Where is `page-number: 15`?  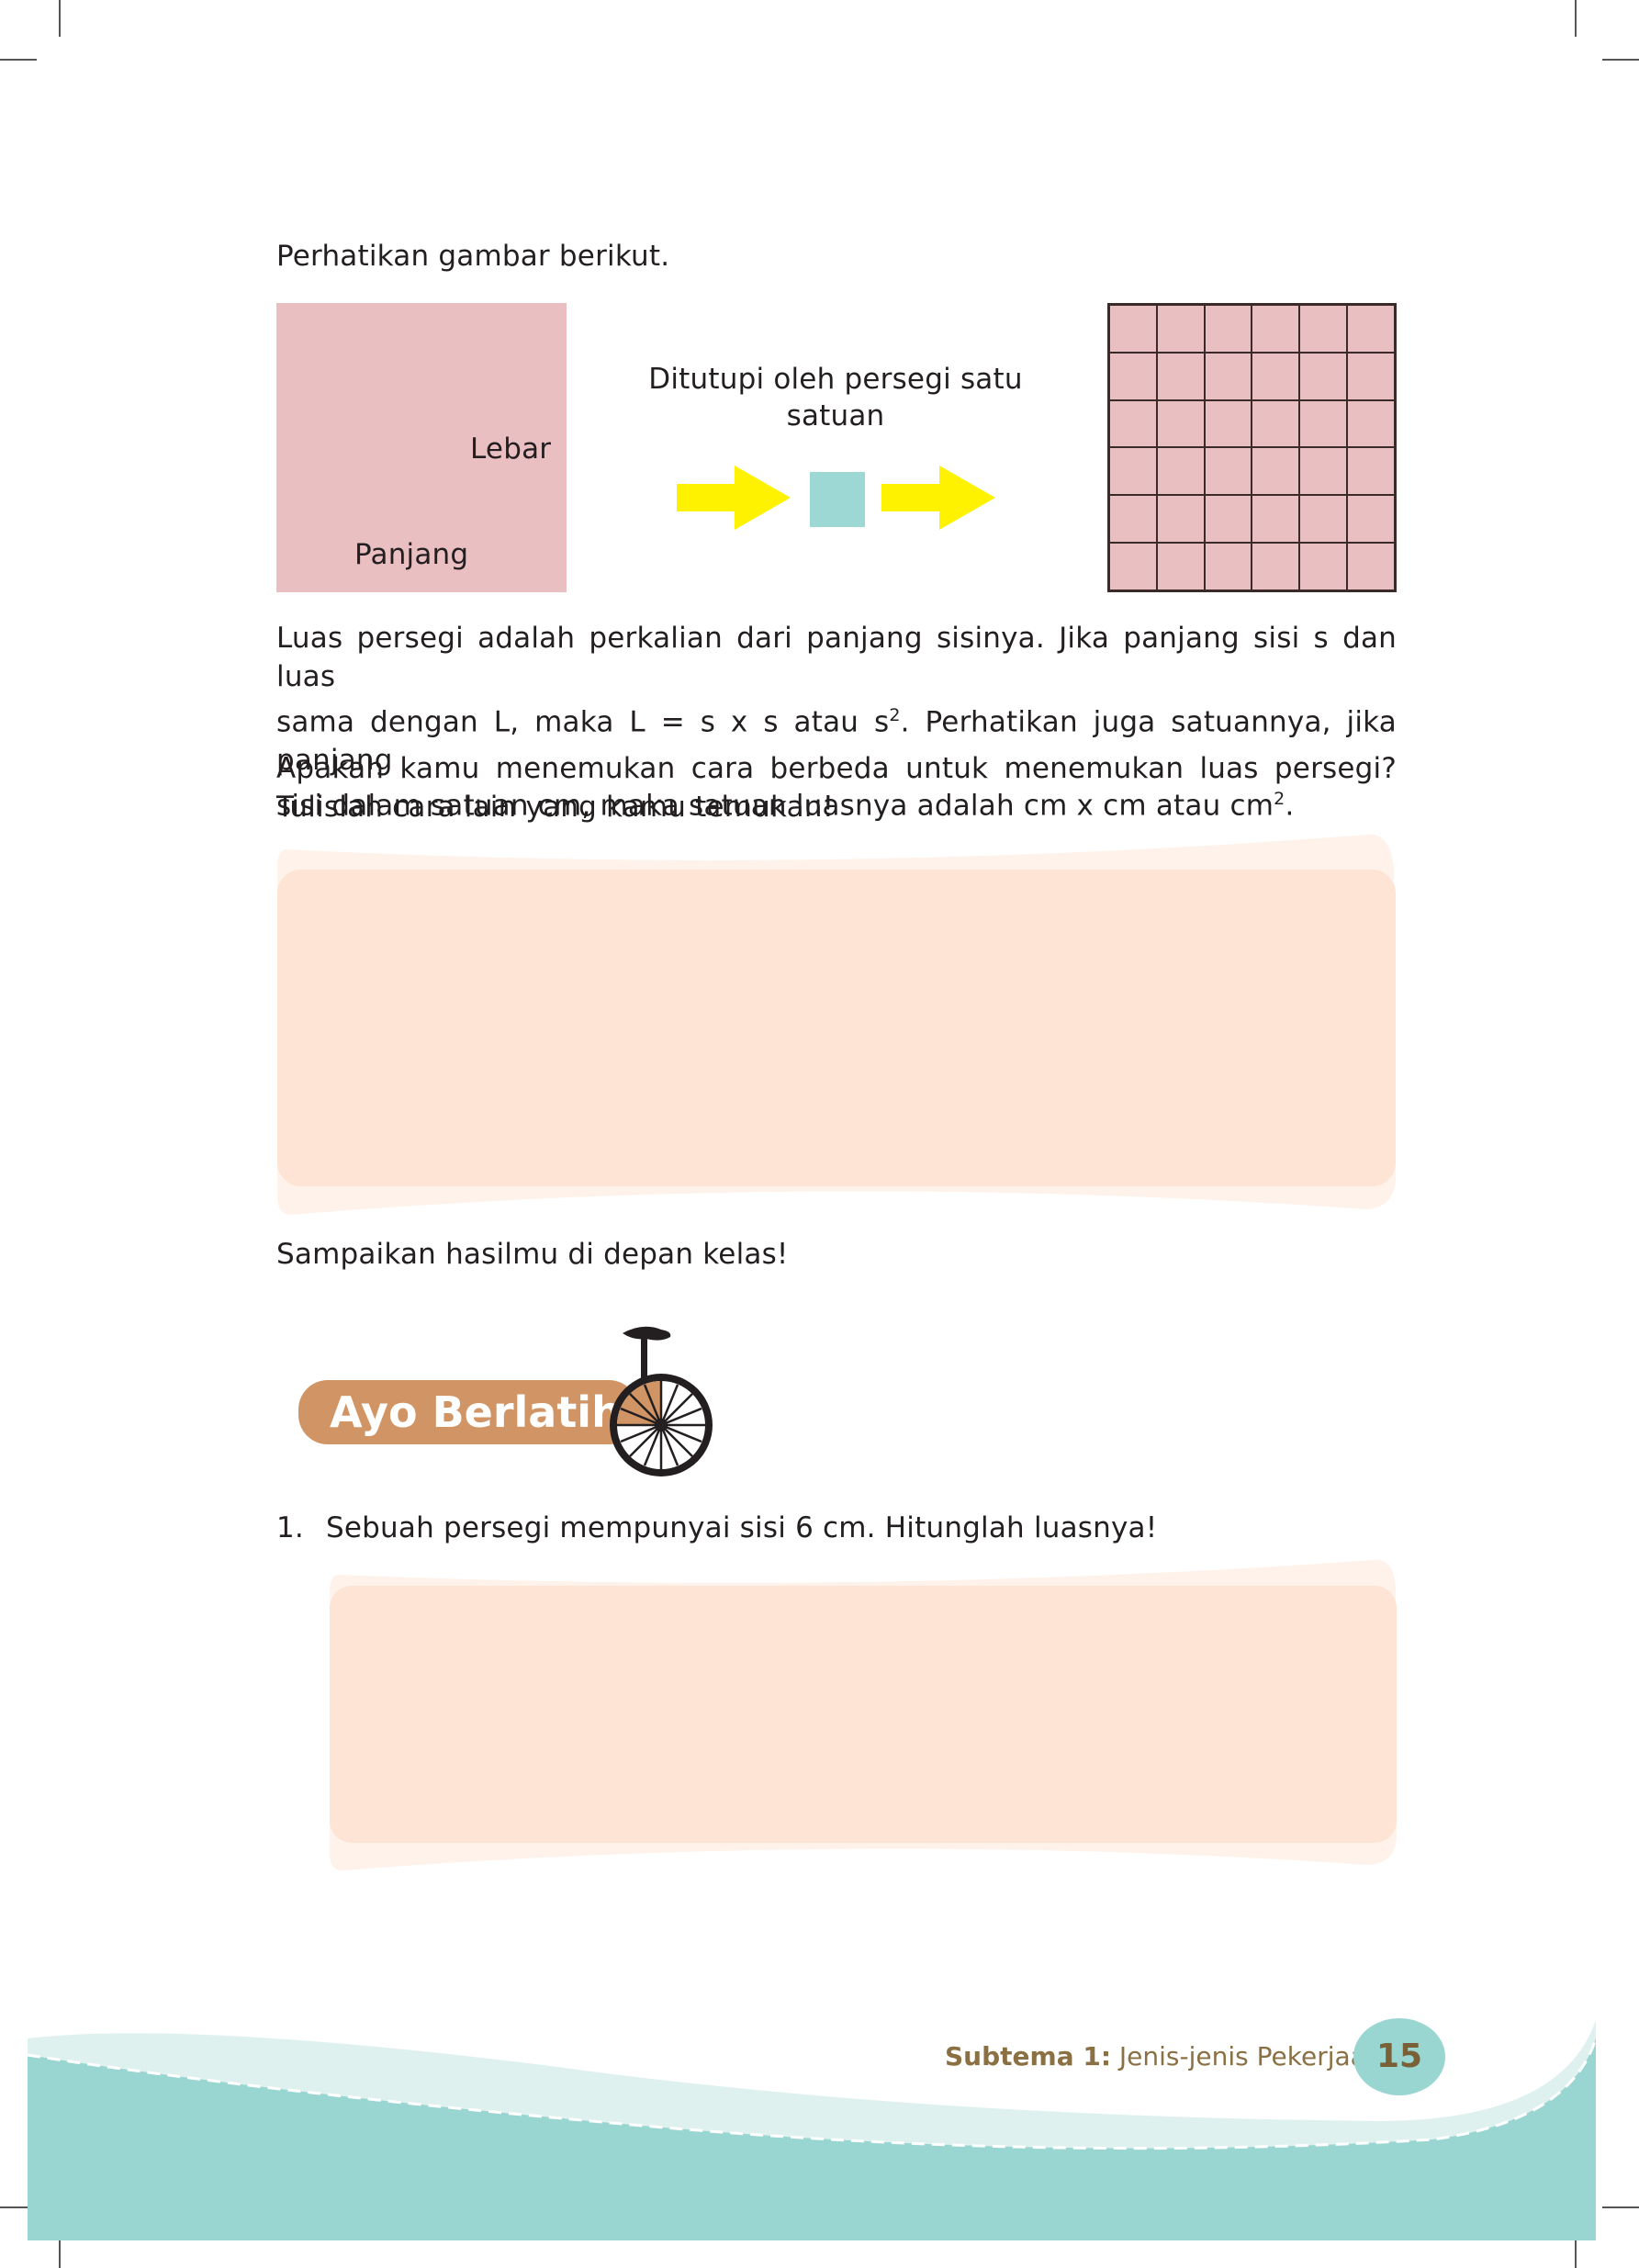
page-number: 15 is located at coordinates (1399, 2057).